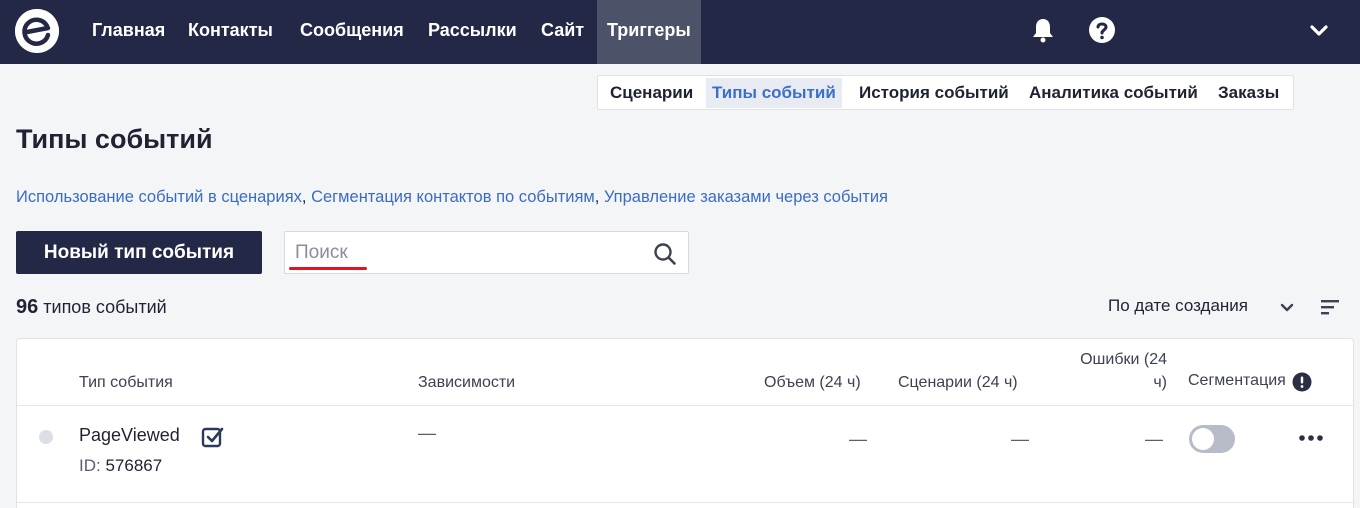 The height and width of the screenshot is (508, 1360). Describe the element at coordinates (746, 197) in the screenshot. I see `link-orders-management: Управление заказами через события` at that location.